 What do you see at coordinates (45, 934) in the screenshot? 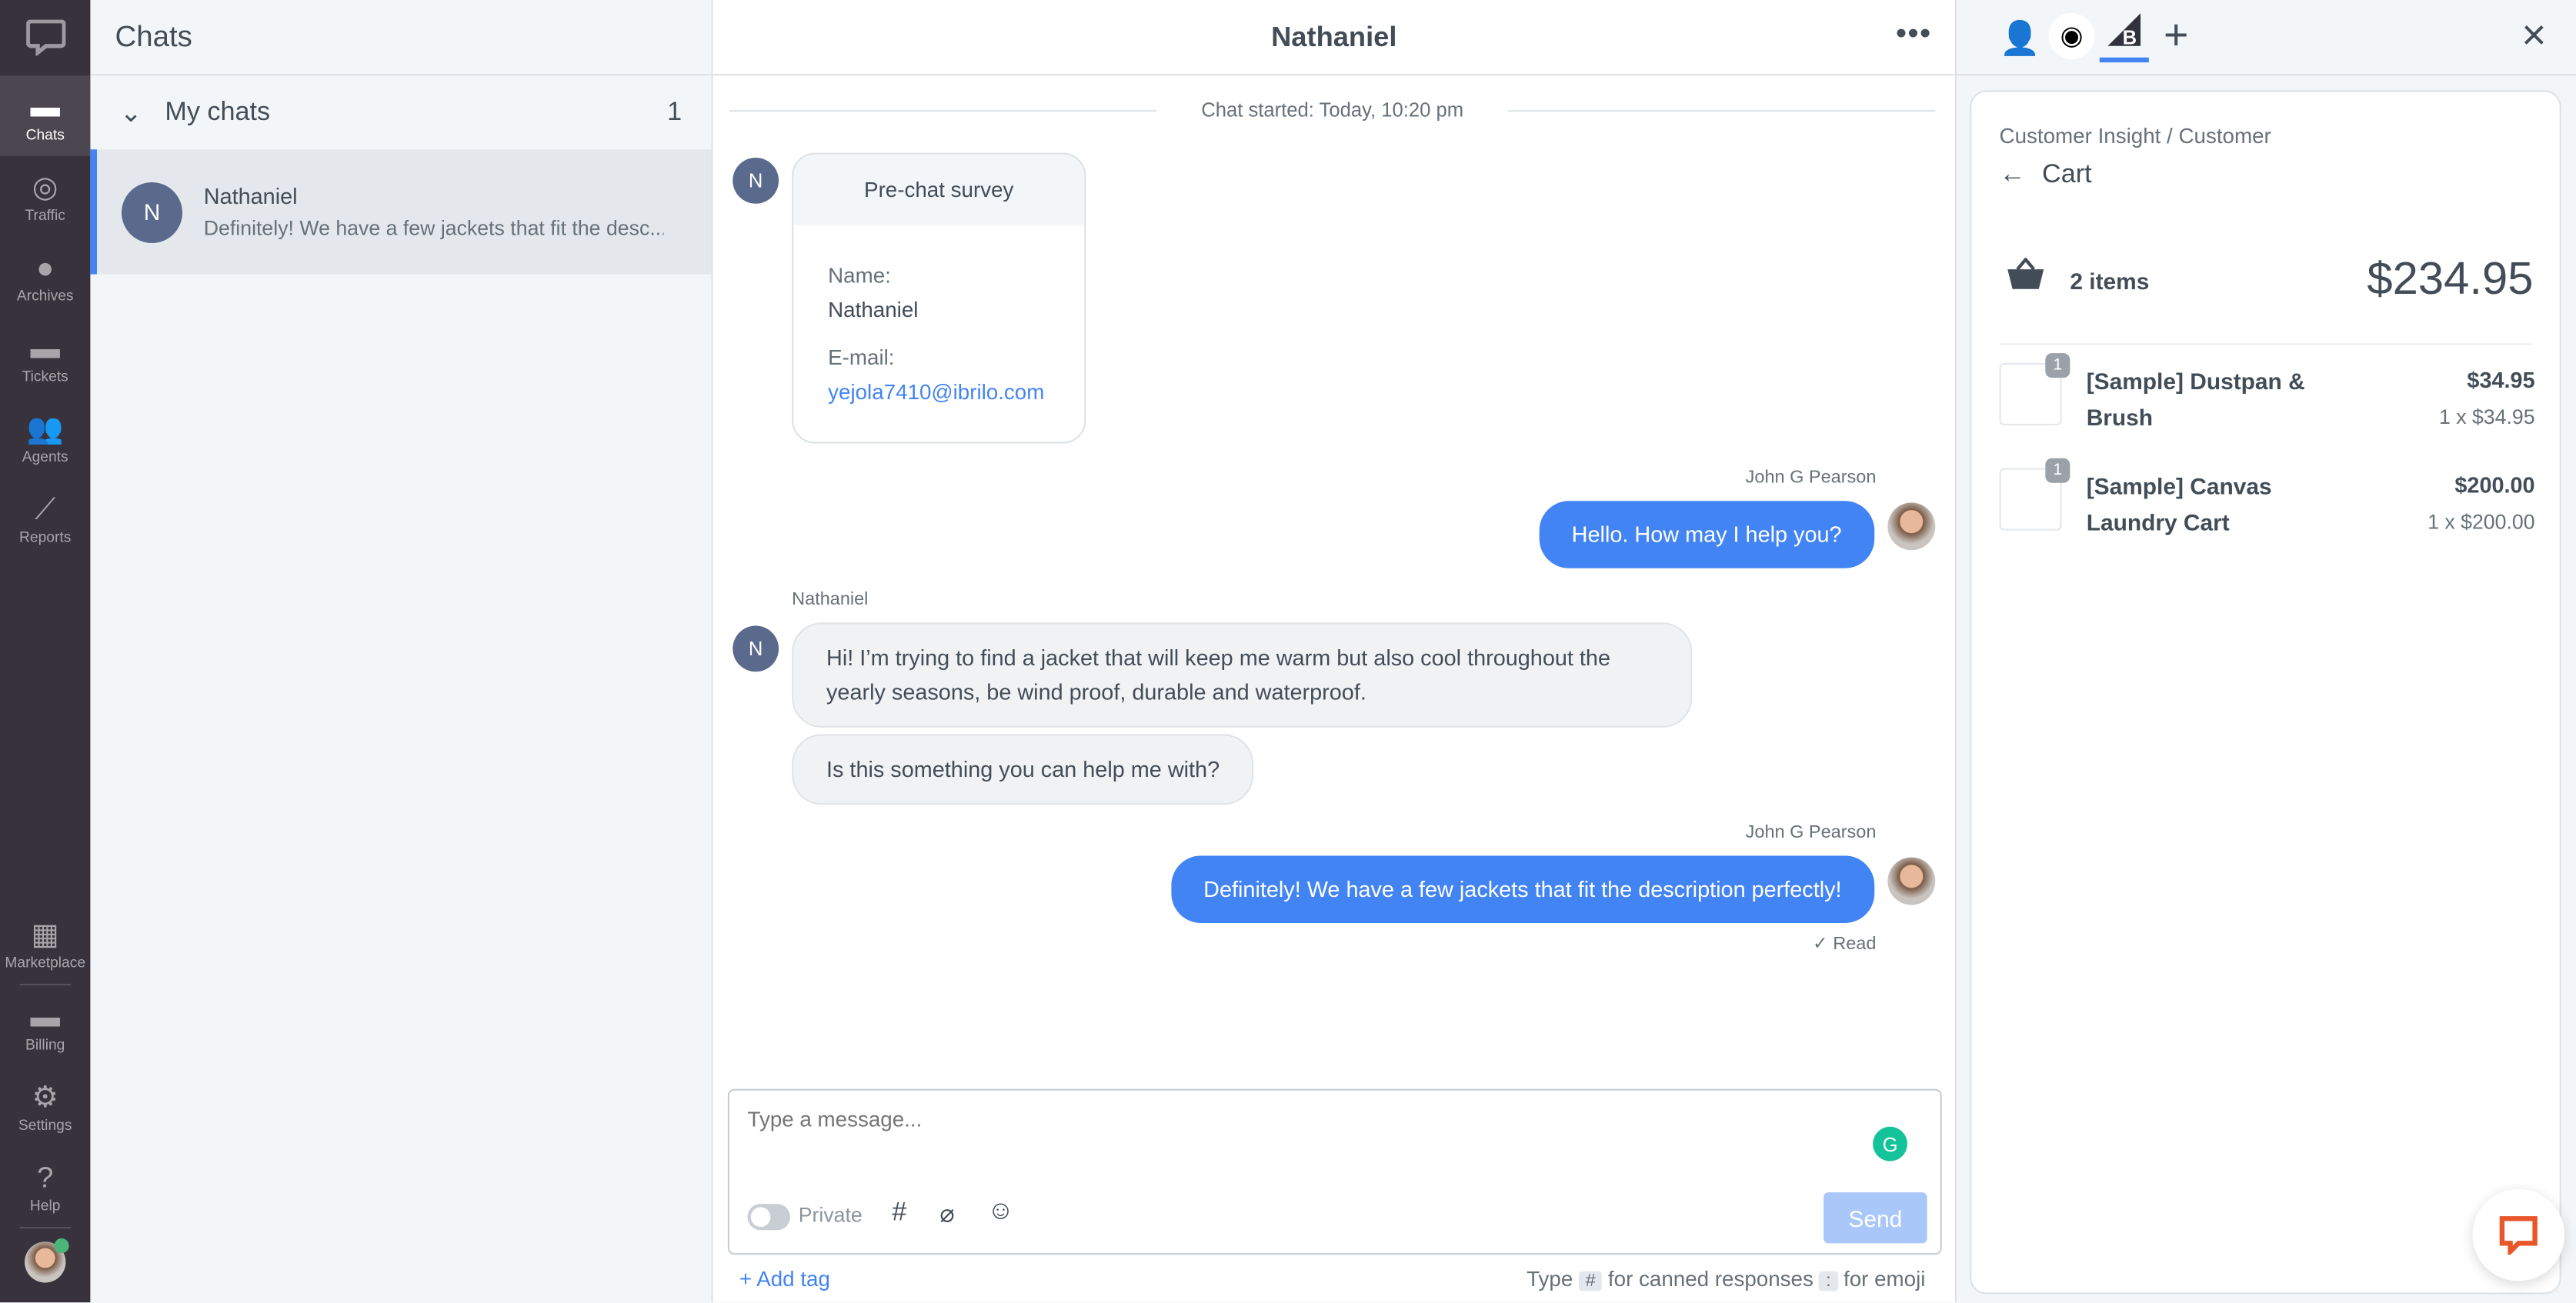
I see `grid-icon: ▦` at bounding box center [45, 934].